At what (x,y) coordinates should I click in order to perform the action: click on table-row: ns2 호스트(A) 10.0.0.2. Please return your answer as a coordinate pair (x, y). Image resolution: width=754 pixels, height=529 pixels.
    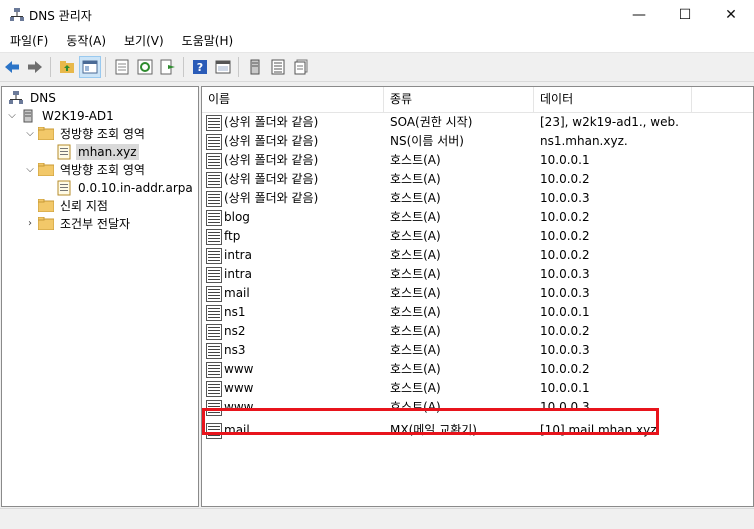
    Looking at the image, I should click on (477, 331).